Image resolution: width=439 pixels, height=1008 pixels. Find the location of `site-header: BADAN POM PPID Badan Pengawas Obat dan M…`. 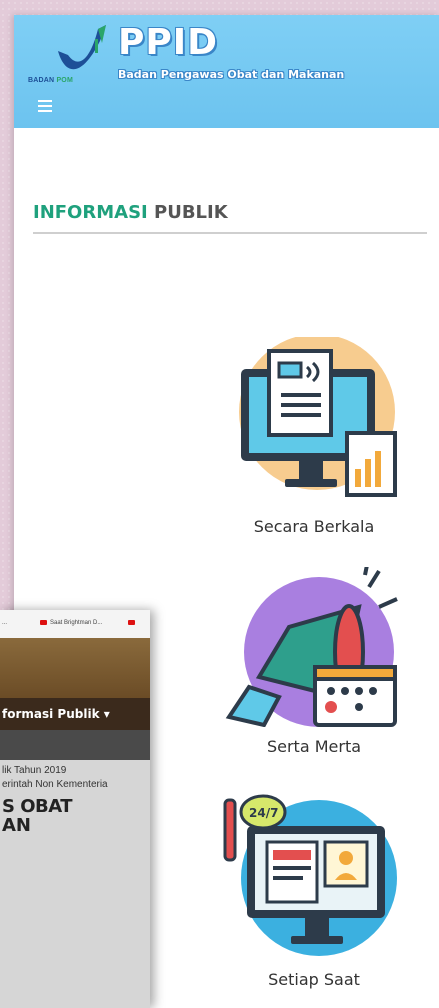

site-header: BADAN POM PPID Badan Pengawas Obat dan M… is located at coordinates (226, 71).